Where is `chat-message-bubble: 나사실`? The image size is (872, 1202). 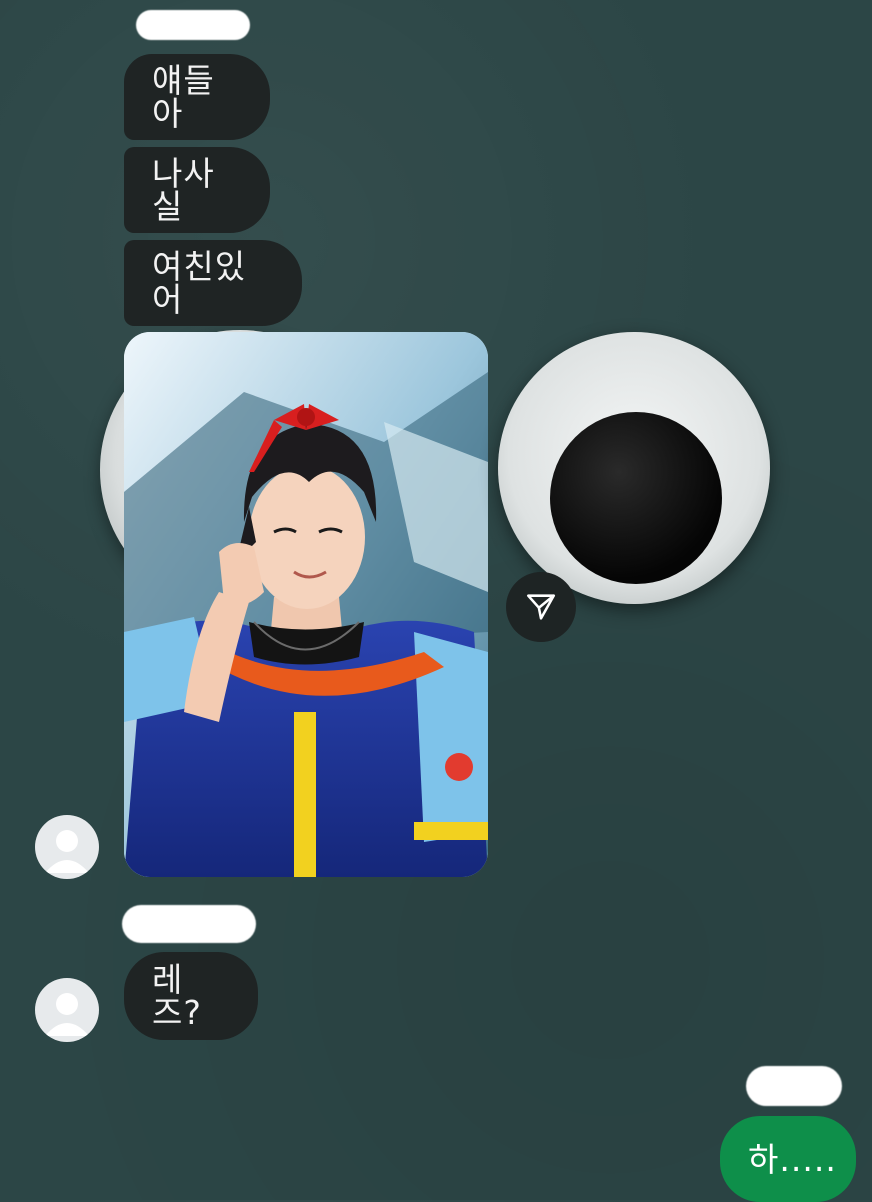
chat-message-bubble: 나사실 is located at coordinates (197, 190).